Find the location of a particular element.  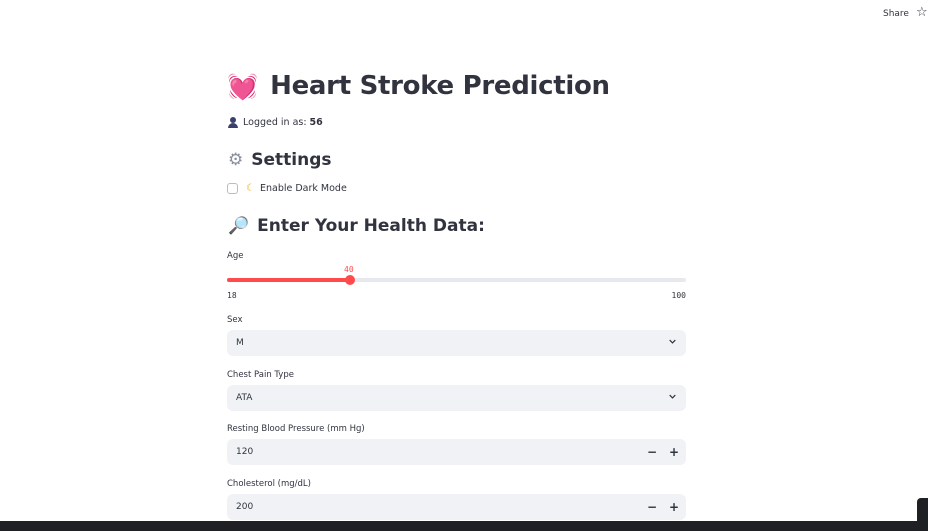

resting-bp-decrement-button: − is located at coordinates (652, 452).